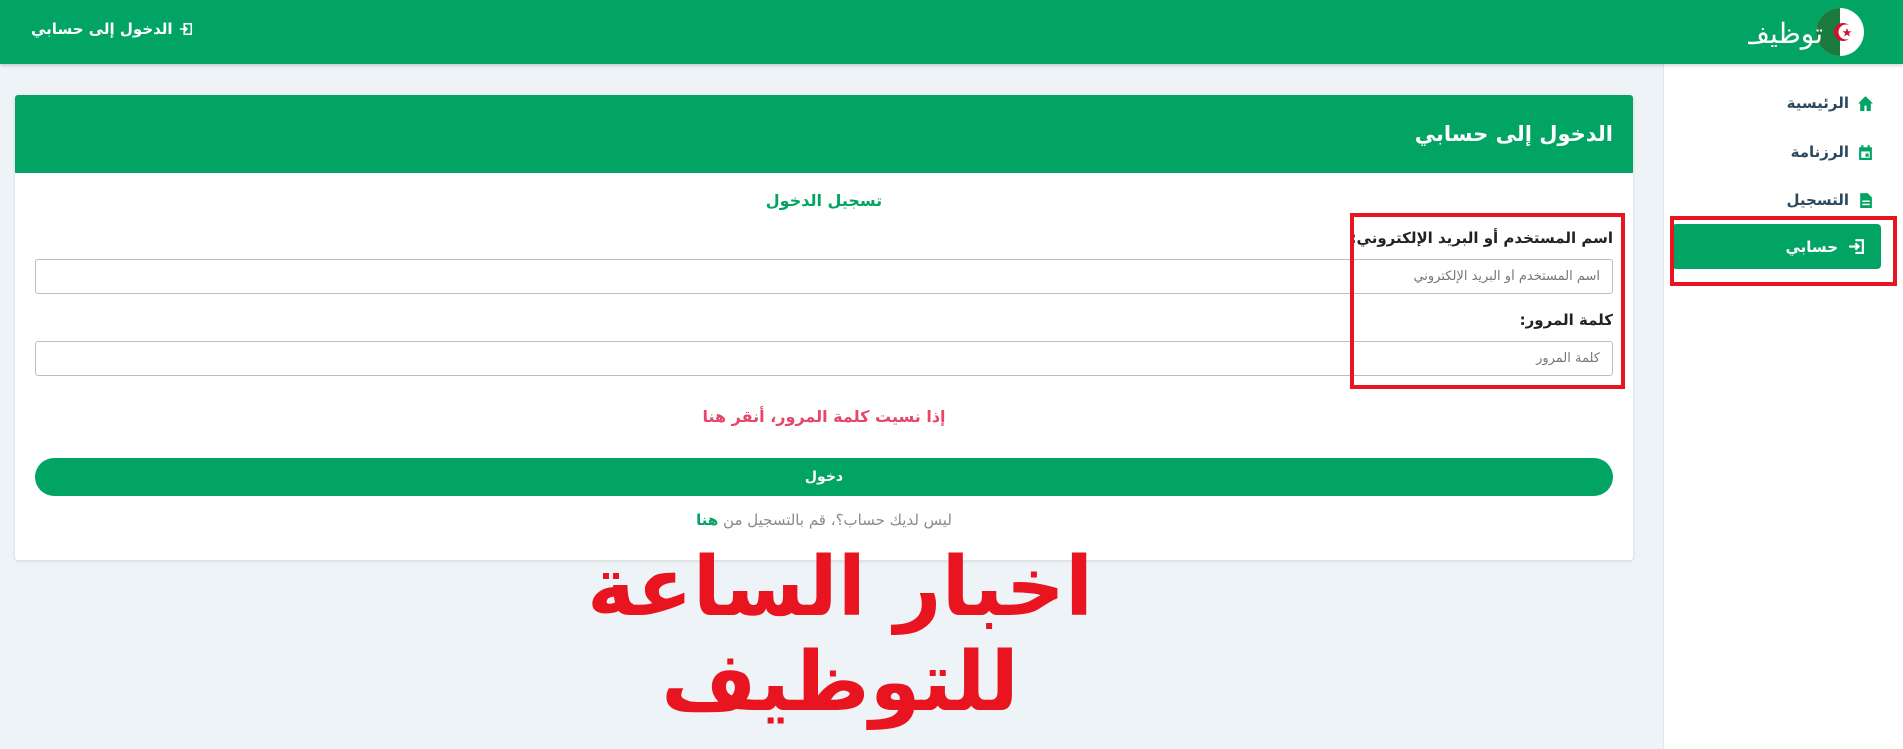 This screenshot has height=749, width=1903. What do you see at coordinates (1866, 200) in the screenshot?
I see `document-icon` at bounding box center [1866, 200].